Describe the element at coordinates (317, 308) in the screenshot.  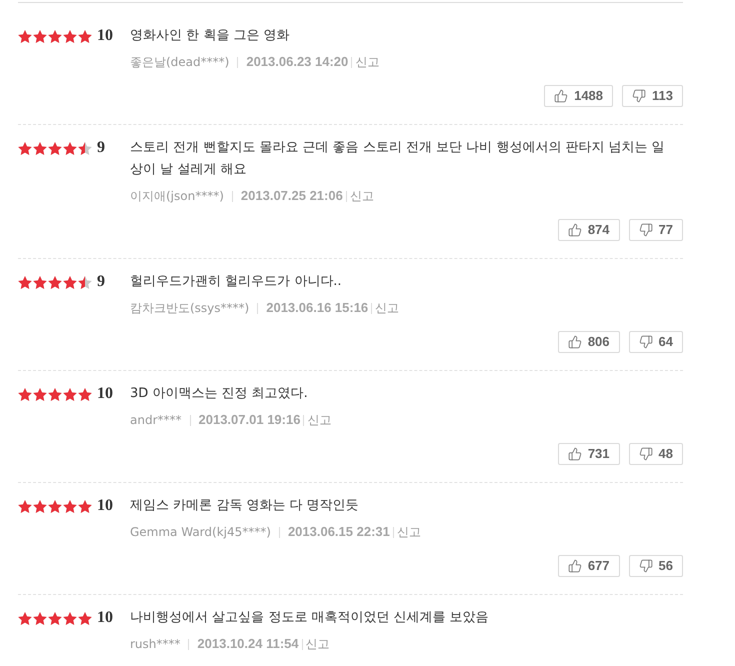
I see `review-date: 2013.06.16 15:16` at that location.